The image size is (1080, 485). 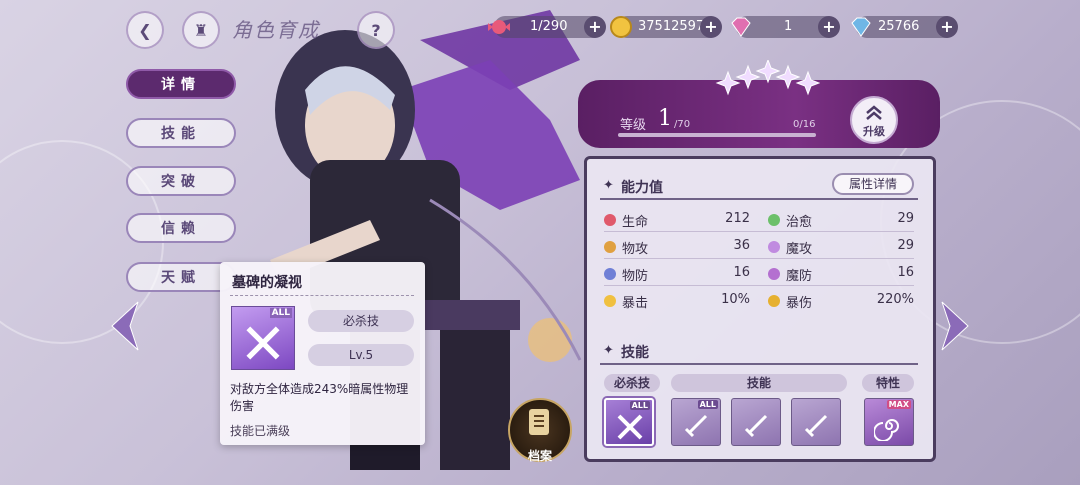 I want to click on help-button: ?, so click(x=376, y=30).